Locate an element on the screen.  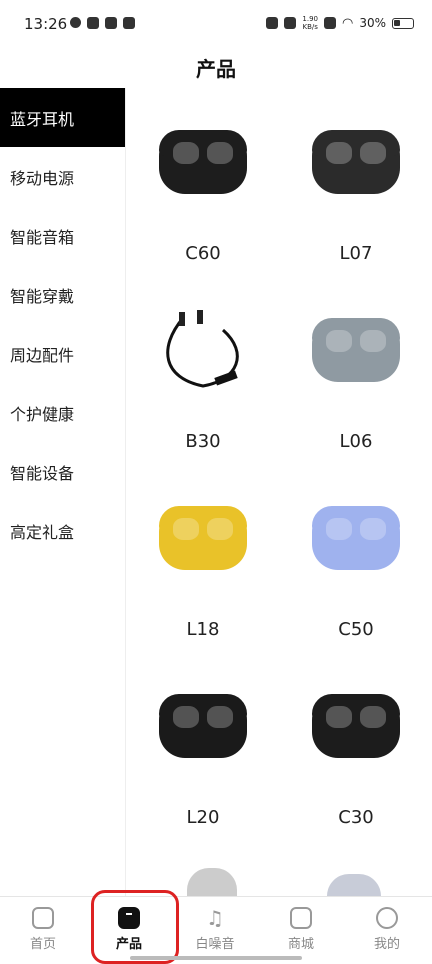
sidebar-item-wearables: 智能穿戴 is located at coordinates (62, 294).